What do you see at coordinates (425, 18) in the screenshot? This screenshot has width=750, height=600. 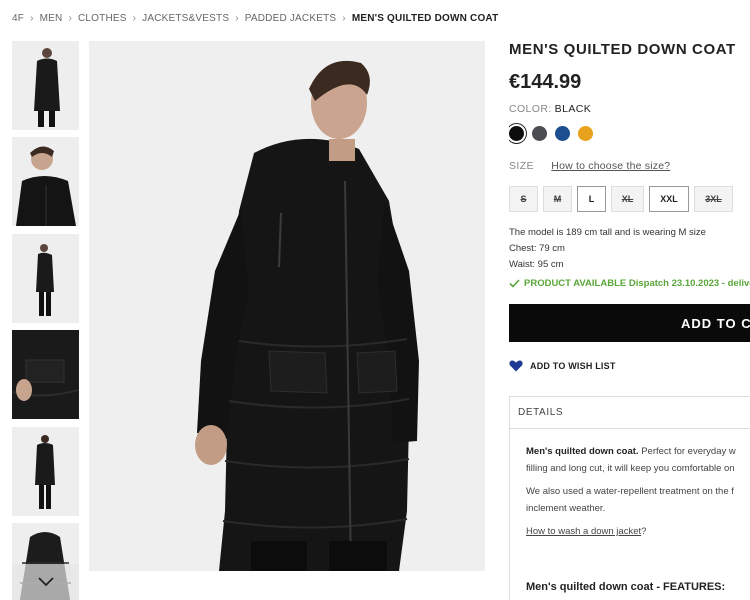 I see `breadcrumb-current: MEN'S QUILTED DOWN COAT` at bounding box center [425, 18].